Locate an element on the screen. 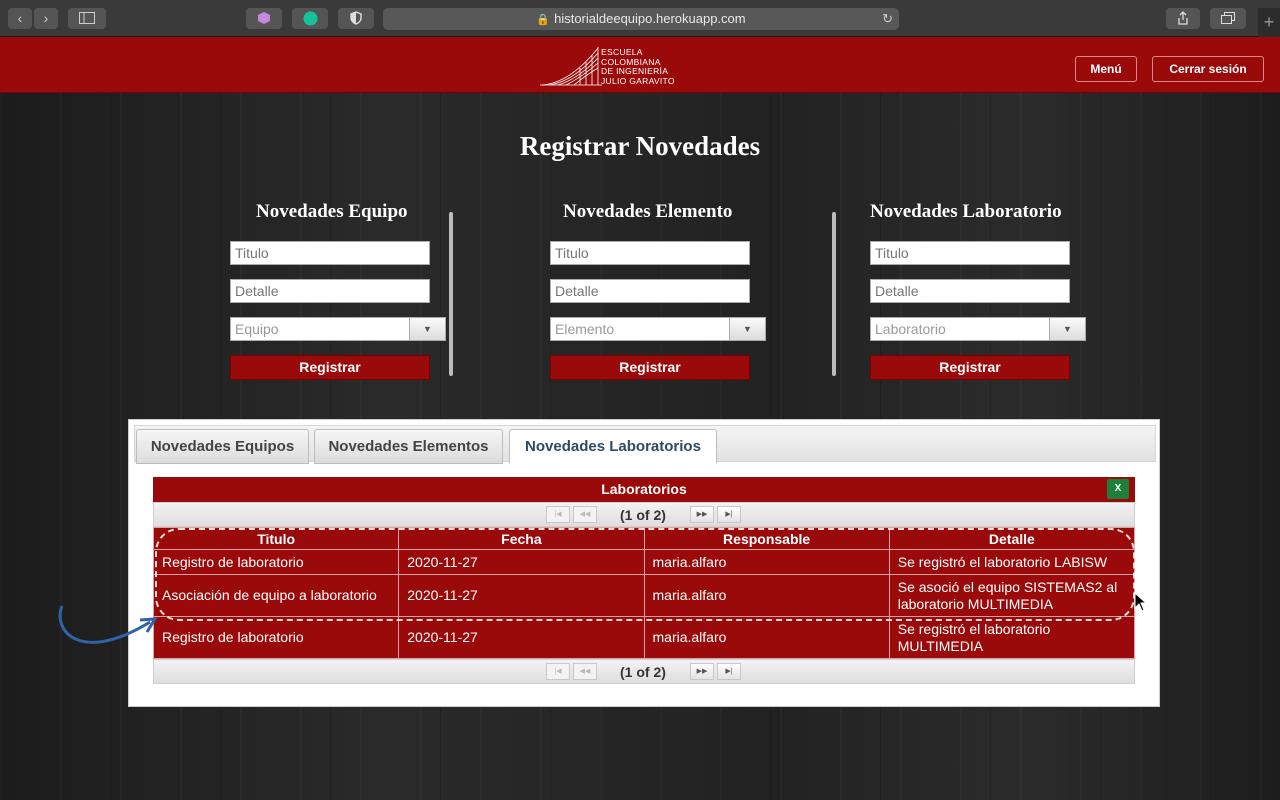  column-header-detalle: Detalle is located at coordinates (1012, 538).